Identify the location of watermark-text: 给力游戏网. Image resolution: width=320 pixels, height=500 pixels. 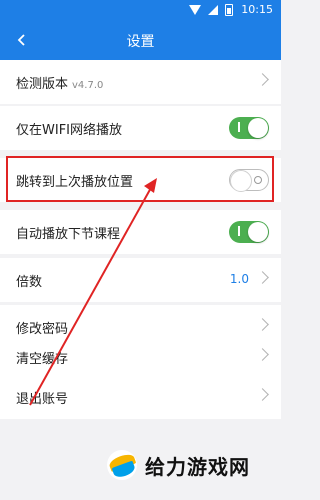
(197, 466).